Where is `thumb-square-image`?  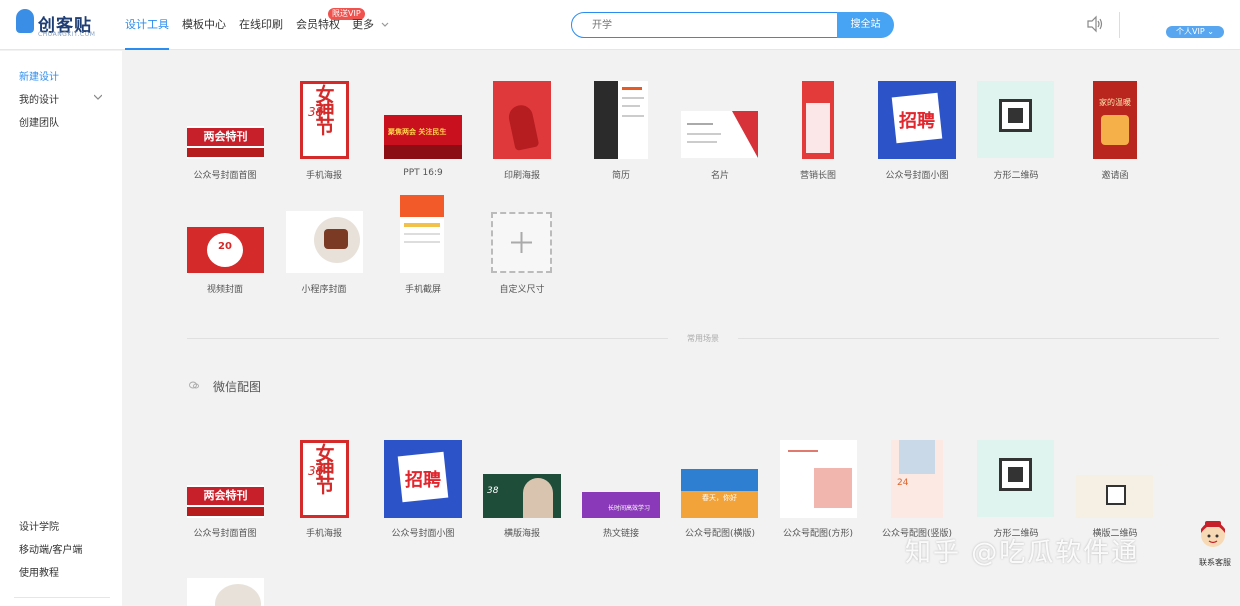 thumb-square-image is located at coordinates (818, 479).